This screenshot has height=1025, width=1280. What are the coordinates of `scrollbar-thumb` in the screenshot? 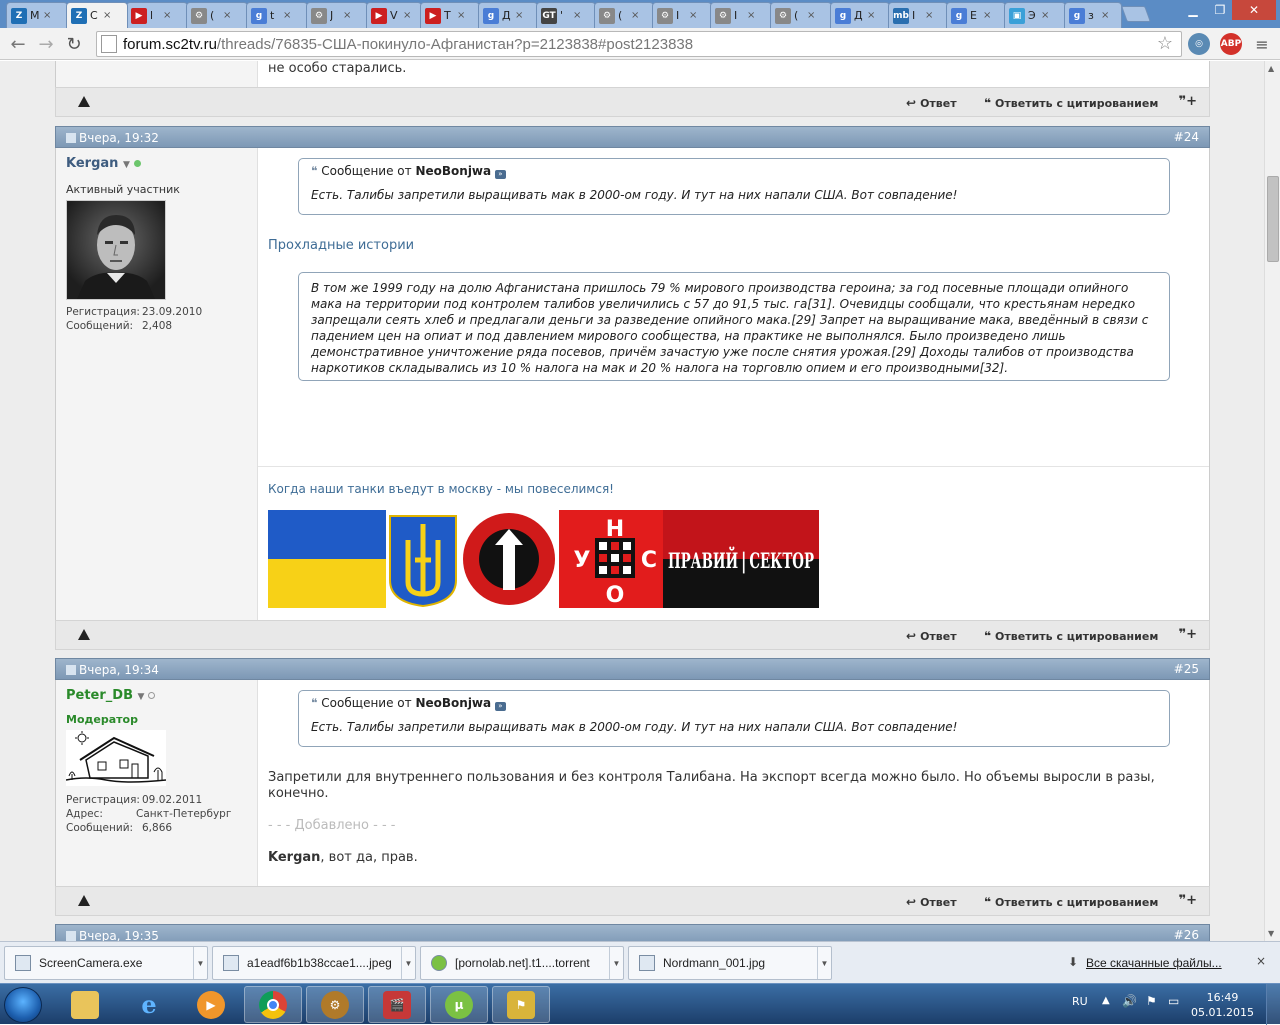 It's located at (1273, 219).